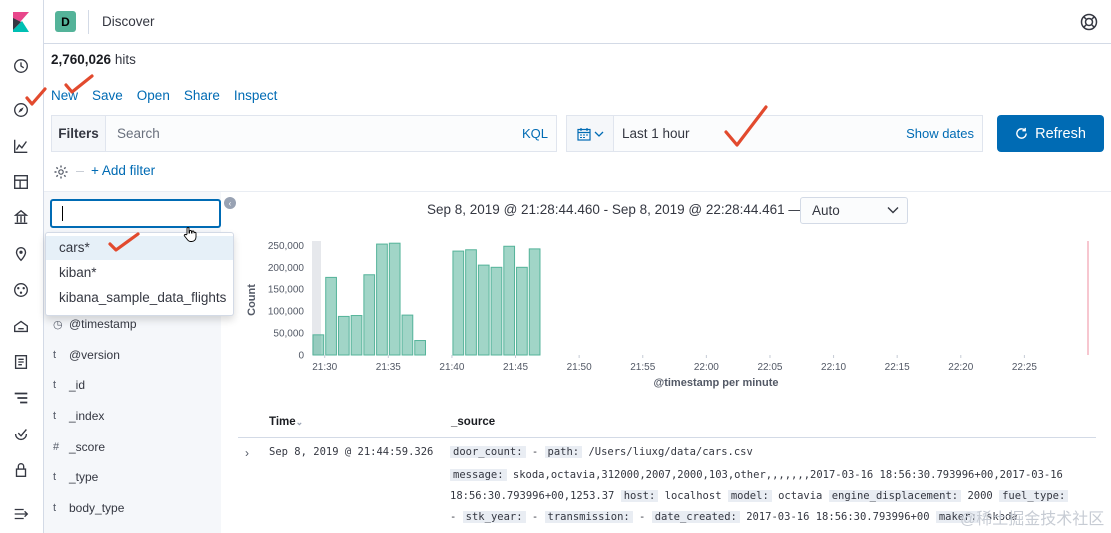 This screenshot has height=533, width=1111. I want to click on infrastructure-icon, so click(21, 326).